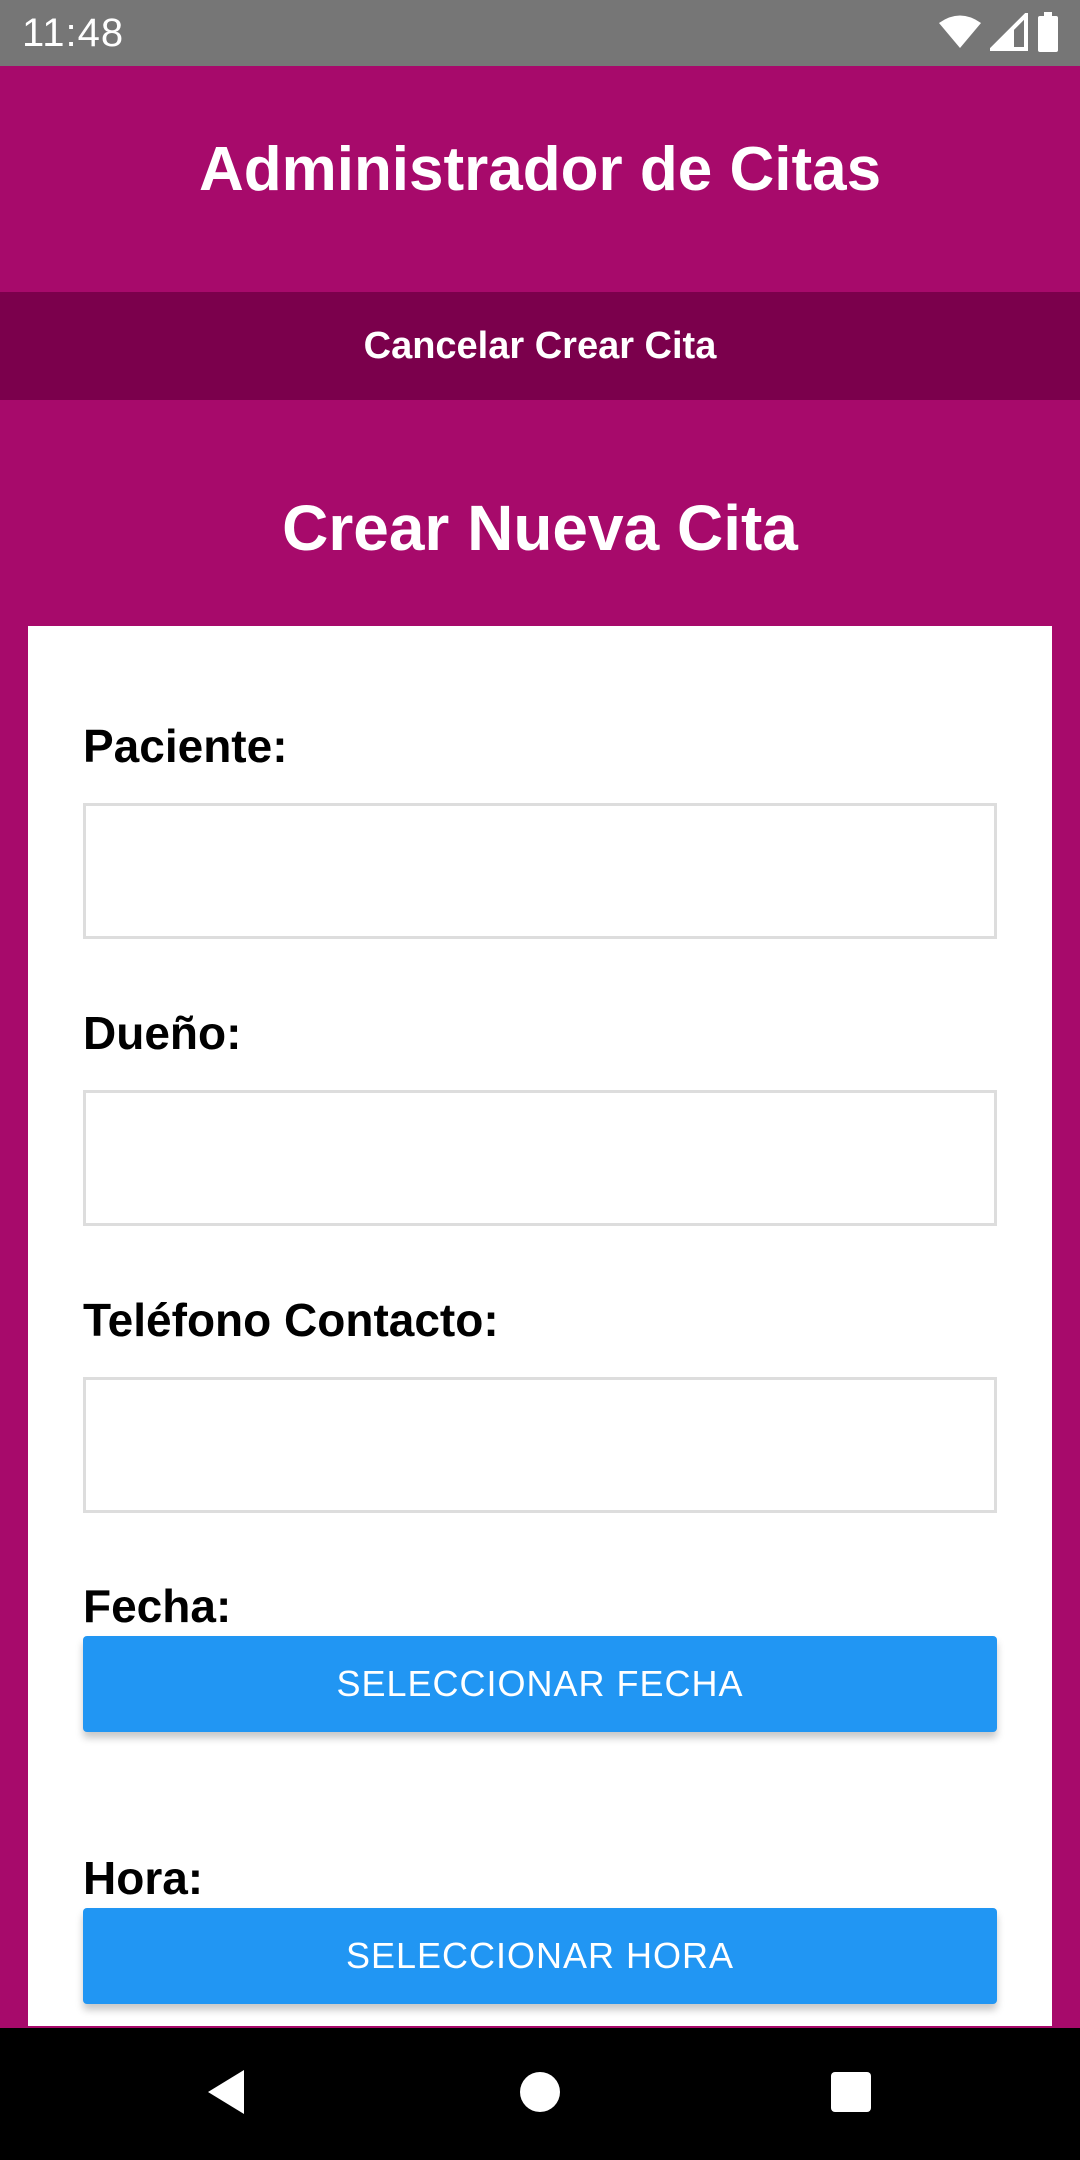 The image size is (1080, 2160). I want to click on navigation-bar, so click(540, 2094).